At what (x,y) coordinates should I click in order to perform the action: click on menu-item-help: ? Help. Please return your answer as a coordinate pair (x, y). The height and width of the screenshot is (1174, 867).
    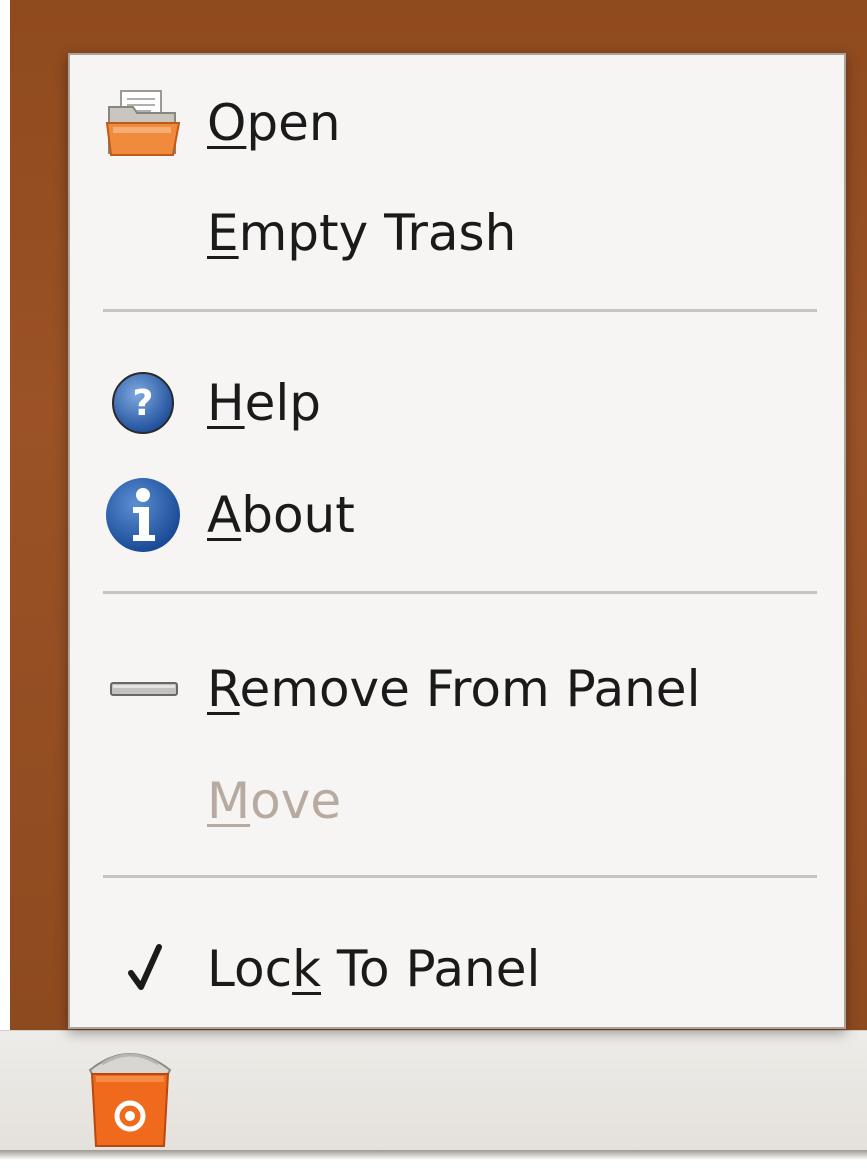
    Looking at the image, I should click on (457, 403).